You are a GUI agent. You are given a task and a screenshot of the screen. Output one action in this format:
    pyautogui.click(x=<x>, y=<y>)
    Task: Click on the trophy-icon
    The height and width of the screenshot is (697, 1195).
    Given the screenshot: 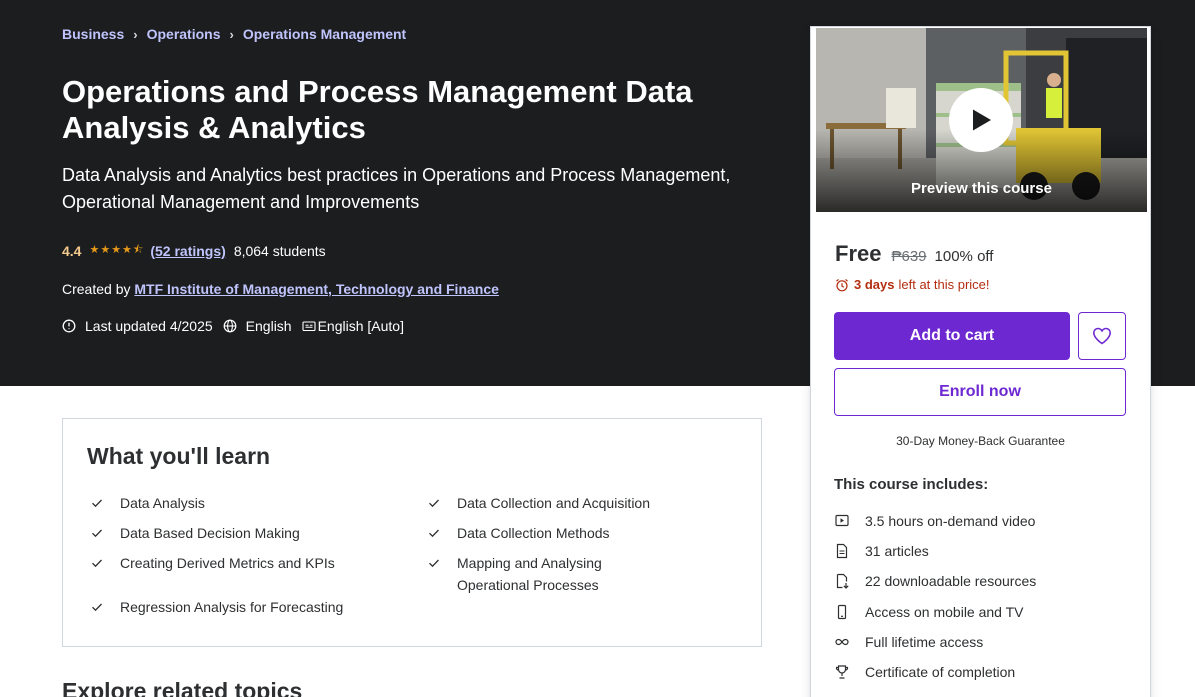 What is the action you would take?
    pyautogui.click(x=842, y=672)
    